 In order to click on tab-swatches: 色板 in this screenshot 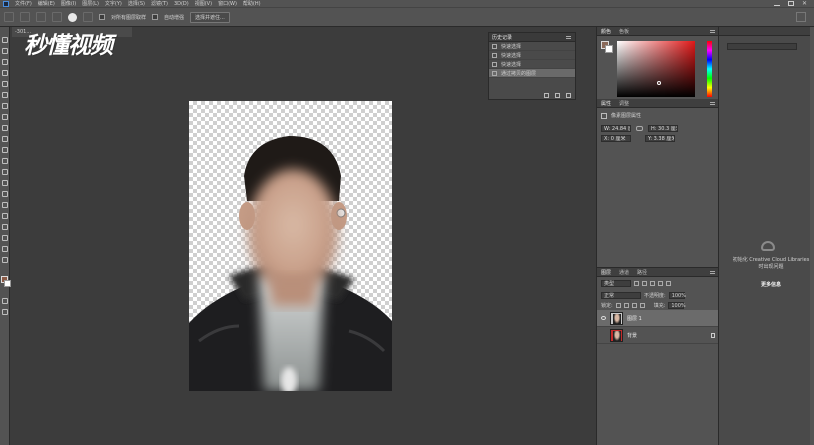, I will do `click(624, 31)`.